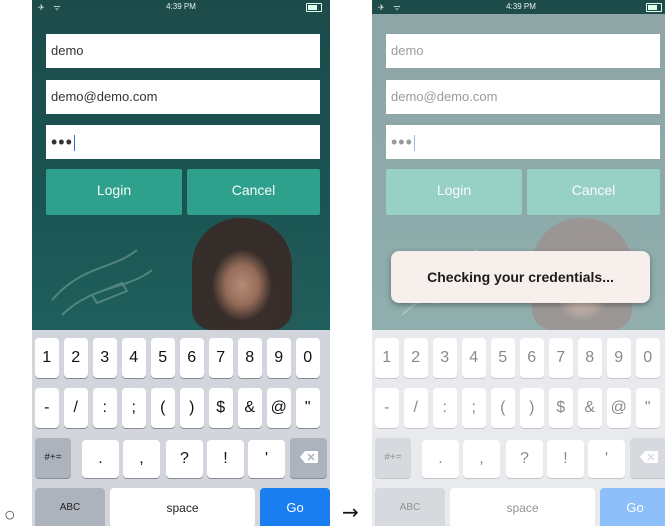  Describe the element at coordinates (225, 459) in the screenshot. I see `key-punct-3: !` at that location.